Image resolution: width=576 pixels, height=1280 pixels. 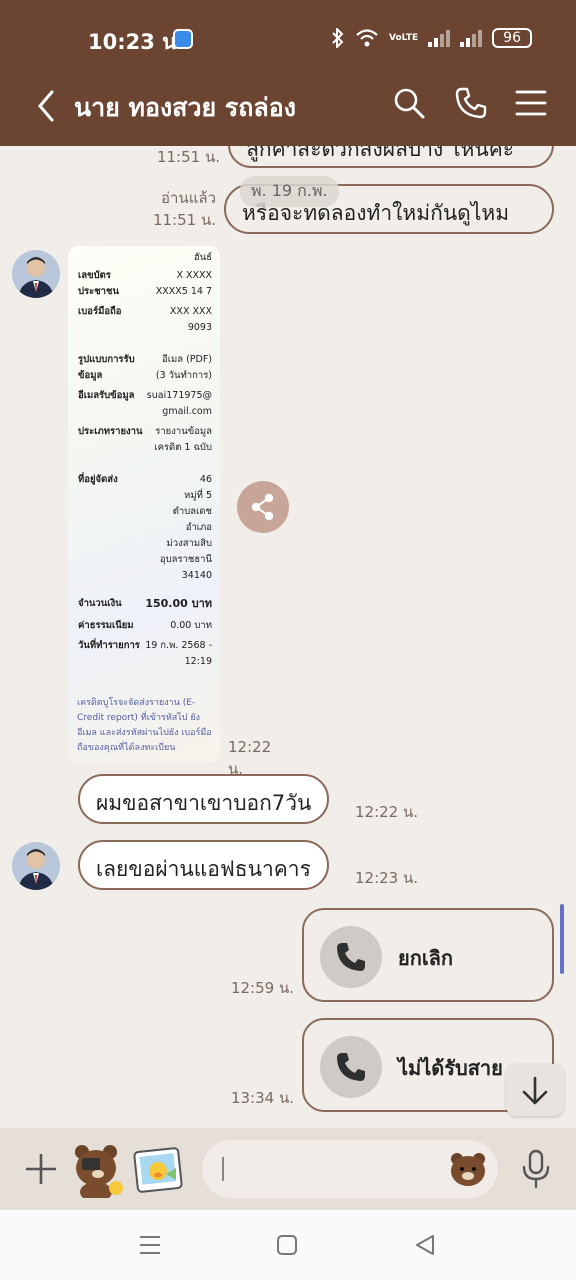 I want to click on chat-header: นาย ทองสวย รถล่อง, so click(x=288, y=109).